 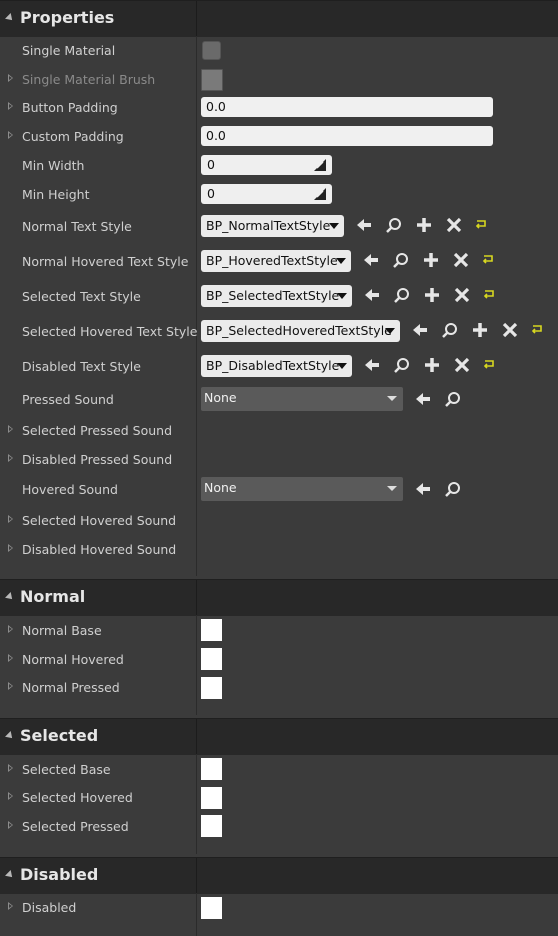 What do you see at coordinates (211, 630) in the screenshot?
I see `normal-base-swatch` at bounding box center [211, 630].